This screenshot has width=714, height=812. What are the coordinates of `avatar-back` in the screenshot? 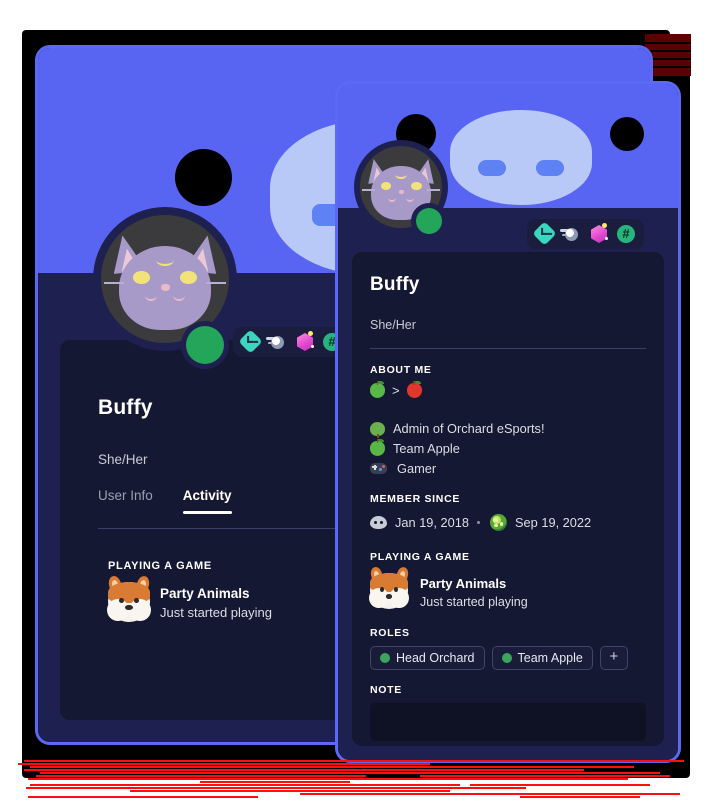 It's located at (165, 279).